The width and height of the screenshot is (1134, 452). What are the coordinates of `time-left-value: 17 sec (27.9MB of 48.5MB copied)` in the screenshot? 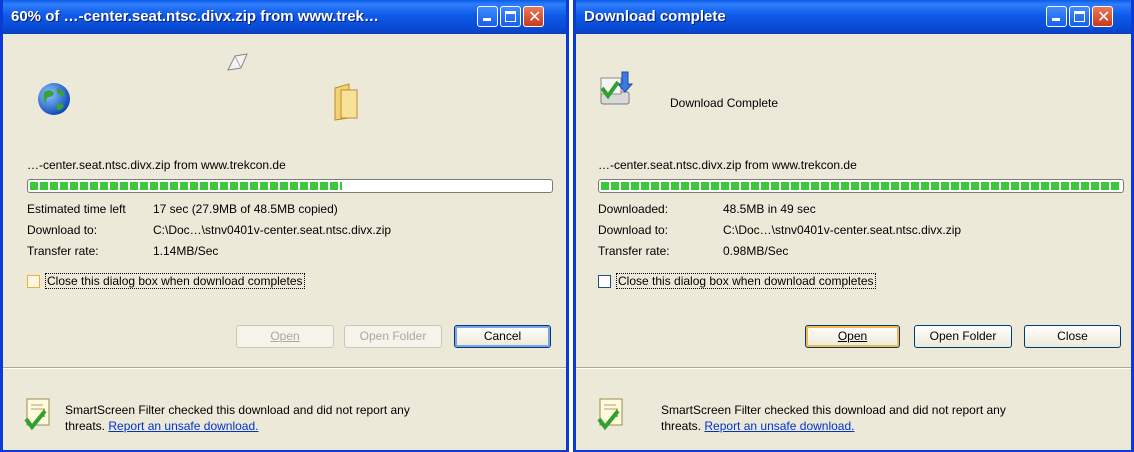 It's located at (245, 209).